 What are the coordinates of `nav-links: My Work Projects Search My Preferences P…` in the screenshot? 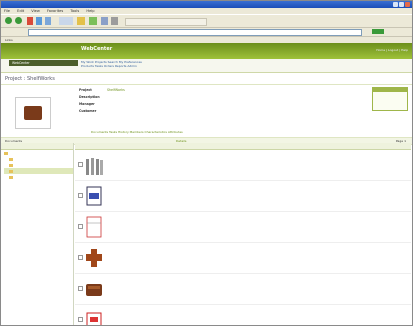 It's located at (111, 64).